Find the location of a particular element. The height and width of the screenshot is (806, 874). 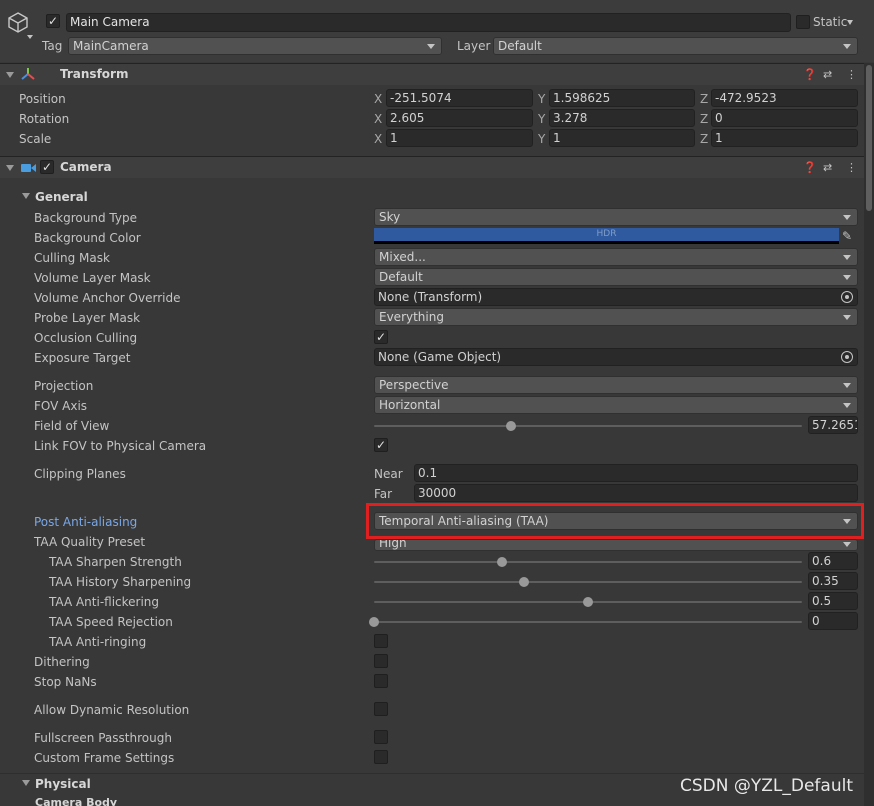

stop-nans-checkbox is located at coordinates (381, 681).